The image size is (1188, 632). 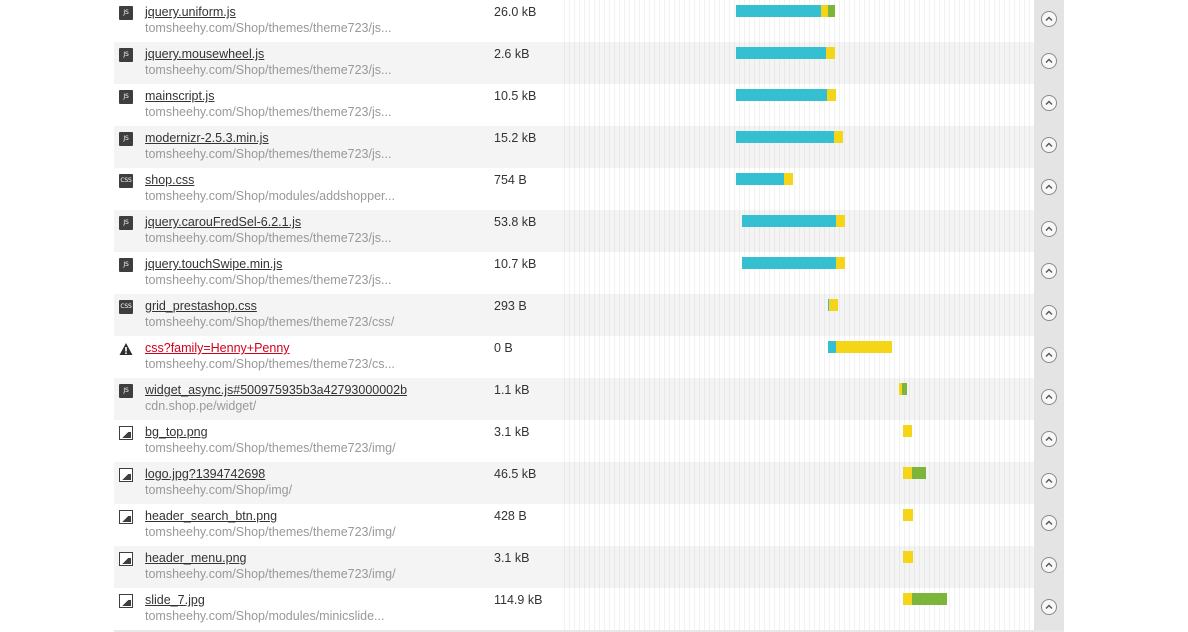 I want to click on resource-name-link: jquery.mousewheel.js, so click(x=204, y=54).